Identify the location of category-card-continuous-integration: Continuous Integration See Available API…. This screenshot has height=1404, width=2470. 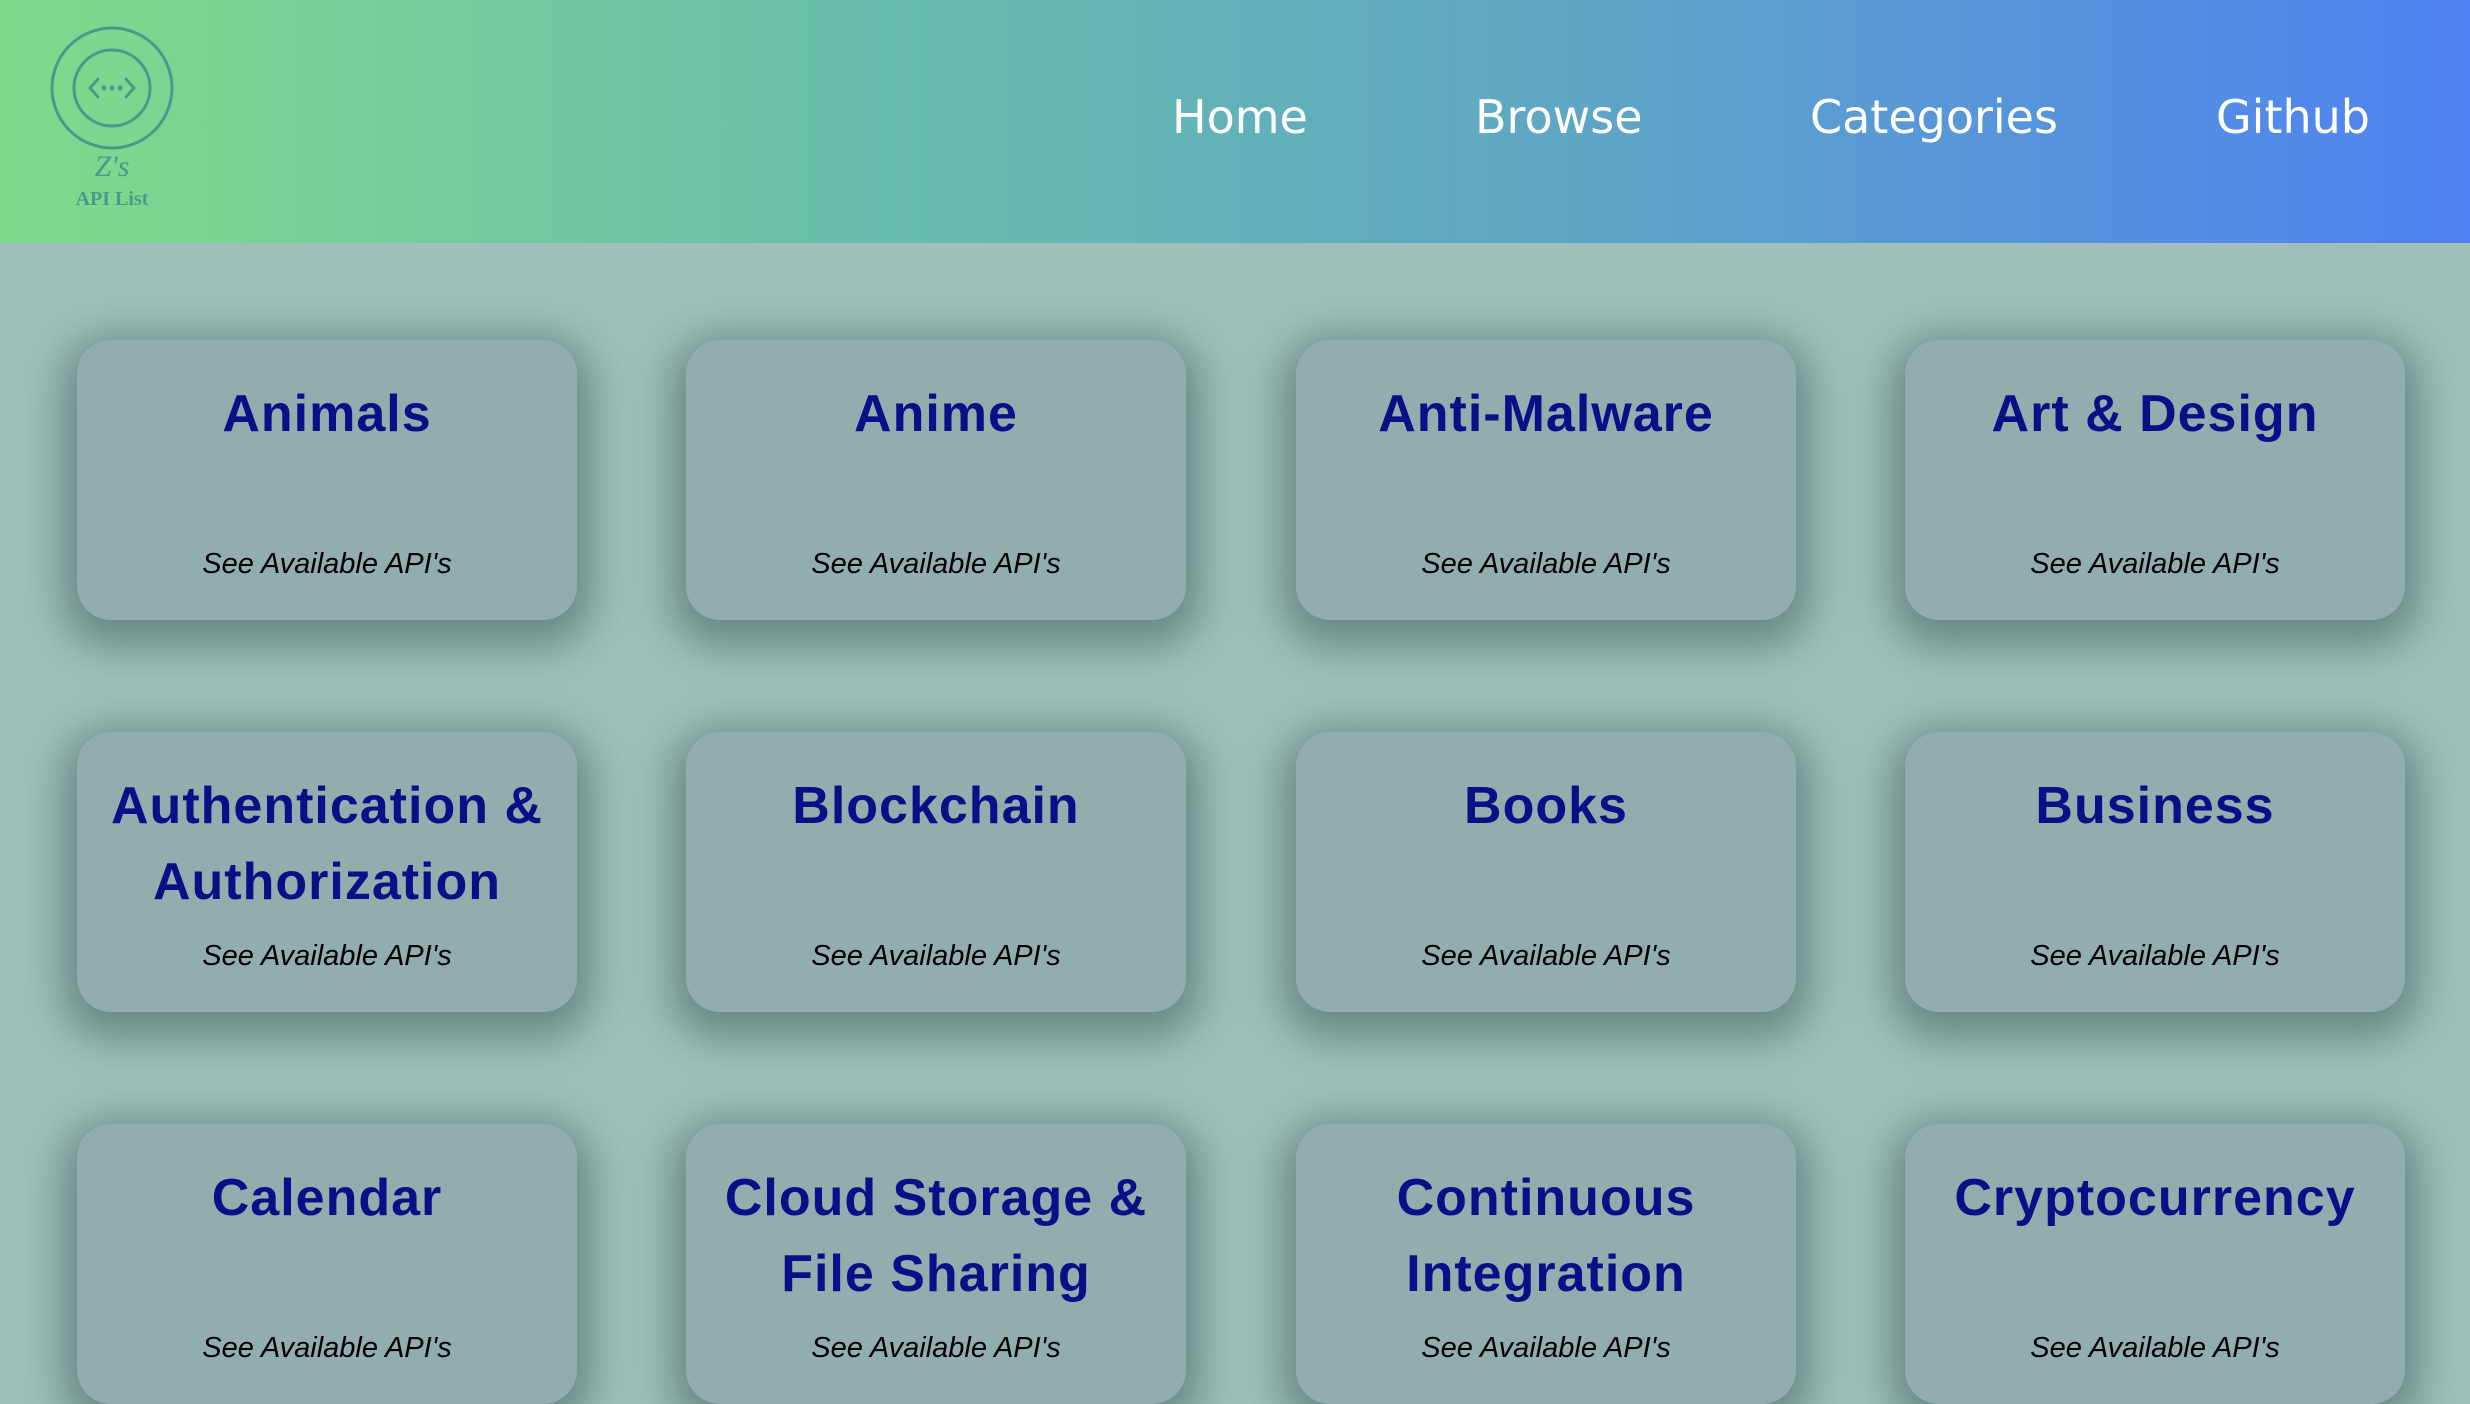
(1546, 1264).